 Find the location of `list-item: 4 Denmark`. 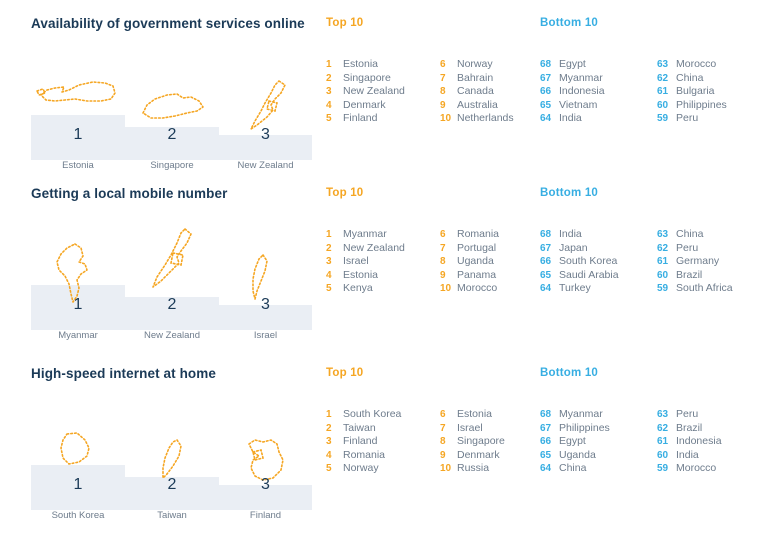

list-item: 4 Denmark is located at coordinates (383, 106).